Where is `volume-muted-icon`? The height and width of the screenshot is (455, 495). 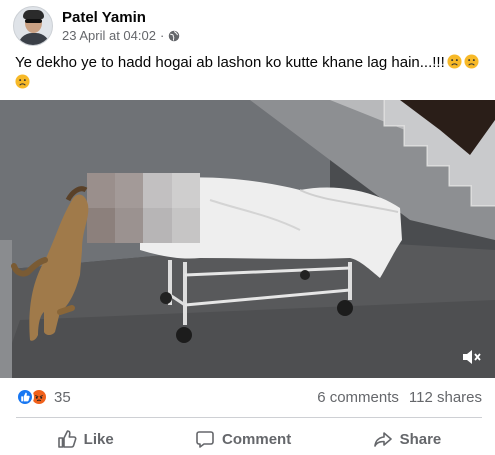 volume-muted-icon is located at coordinates (472, 357).